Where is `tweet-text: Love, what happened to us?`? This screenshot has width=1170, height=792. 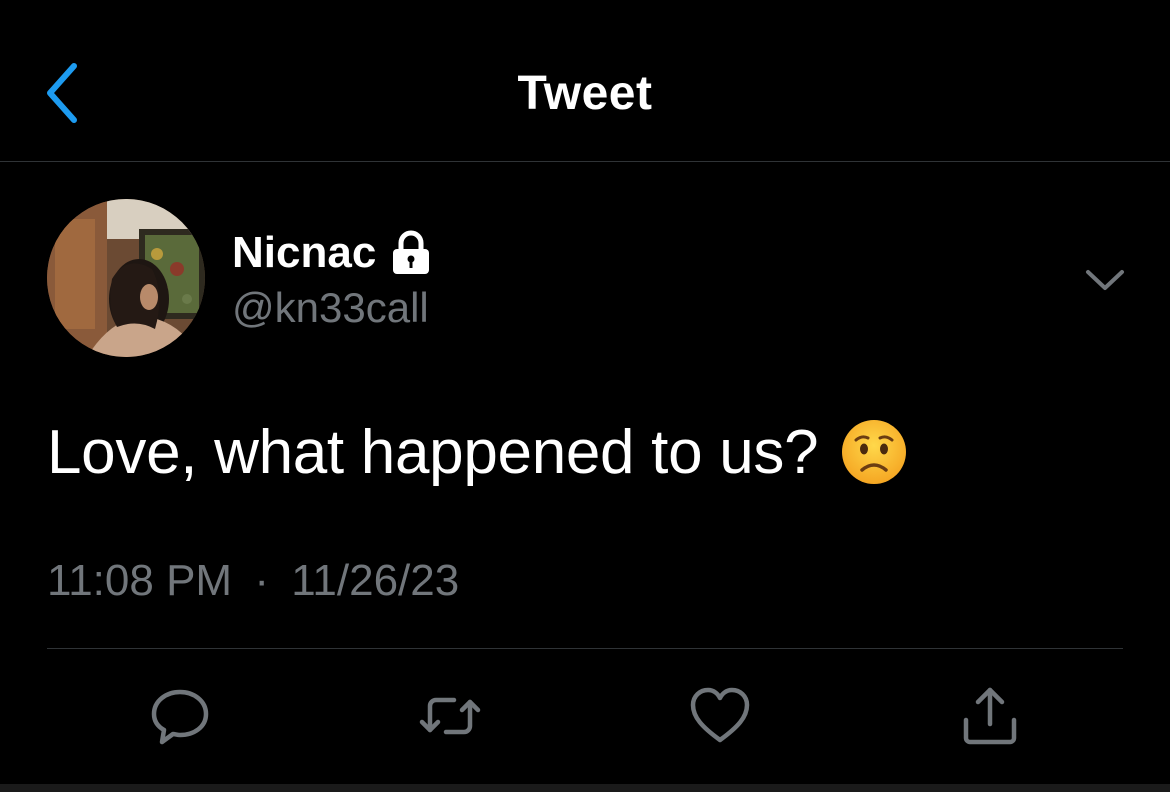 tweet-text: Love, what happened to us? is located at coordinates (433, 452).